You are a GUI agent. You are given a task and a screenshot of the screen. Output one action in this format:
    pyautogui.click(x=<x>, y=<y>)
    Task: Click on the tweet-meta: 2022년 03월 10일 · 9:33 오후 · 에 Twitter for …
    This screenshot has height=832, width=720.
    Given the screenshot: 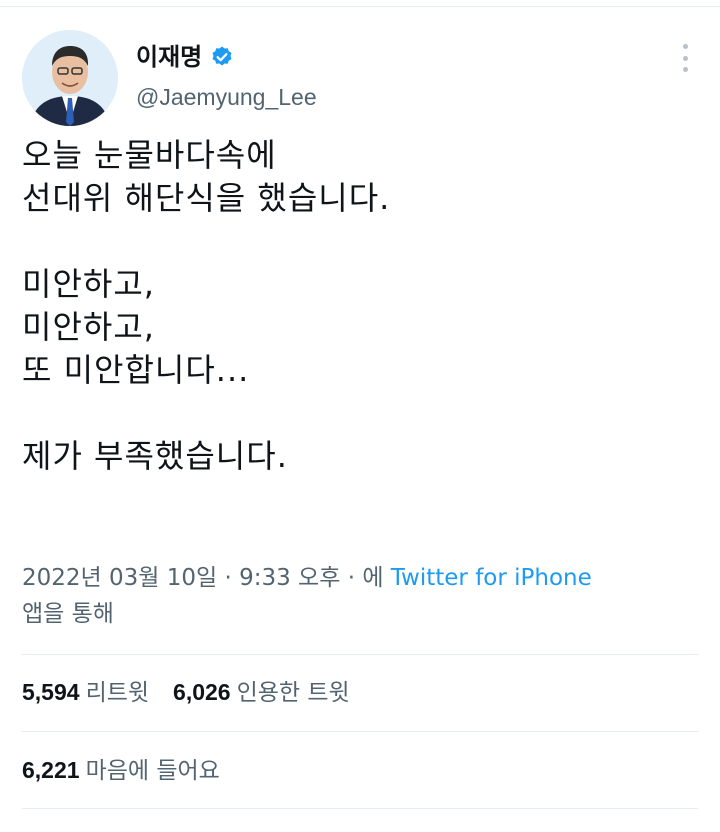 What is the action you would take?
    pyautogui.click(x=360, y=596)
    